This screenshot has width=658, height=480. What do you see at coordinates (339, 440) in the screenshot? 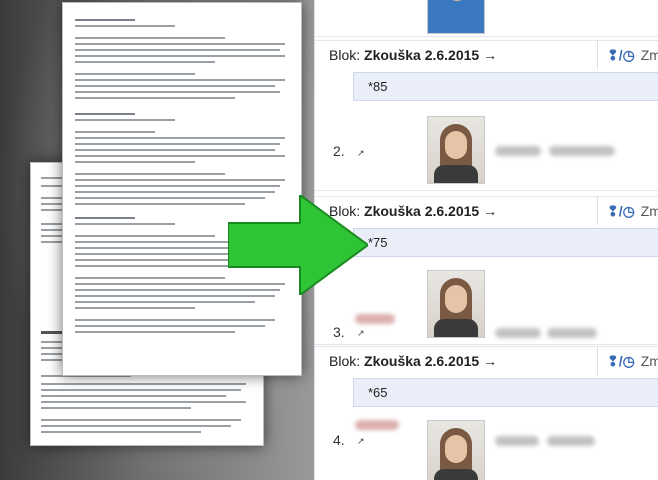
I see `entry-number: 4.` at bounding box center [339, 440].